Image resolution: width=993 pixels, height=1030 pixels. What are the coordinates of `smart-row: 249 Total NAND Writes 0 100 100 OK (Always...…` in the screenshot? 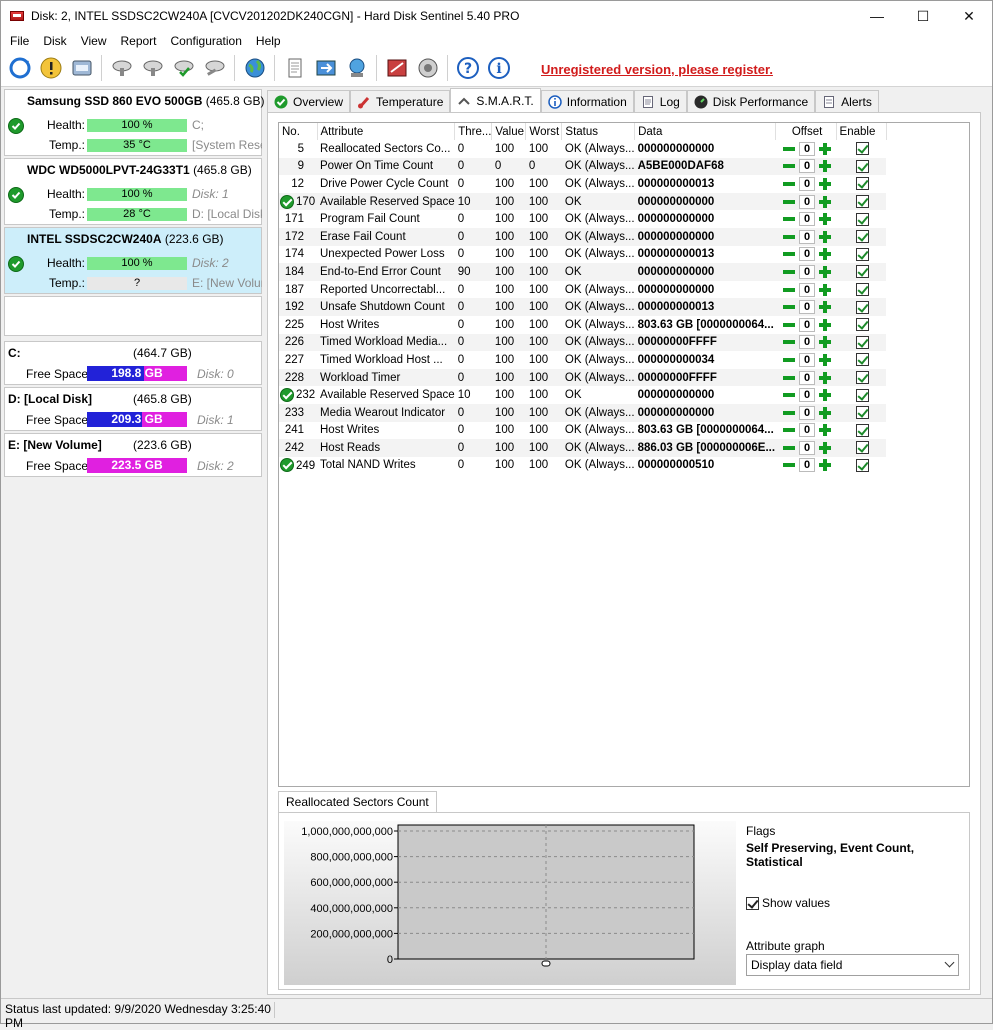 It's located at (582, 466).